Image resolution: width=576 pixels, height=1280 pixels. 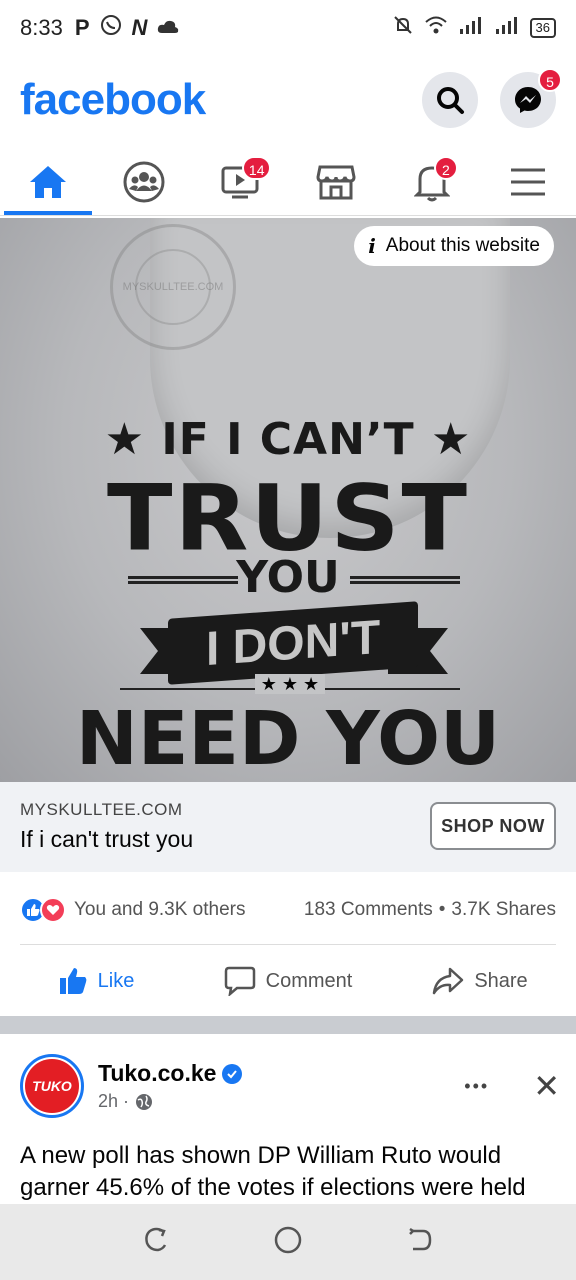 I want to click on post-meta: Tuko.co.ke 2h ·, so click(x=170, y=1086).